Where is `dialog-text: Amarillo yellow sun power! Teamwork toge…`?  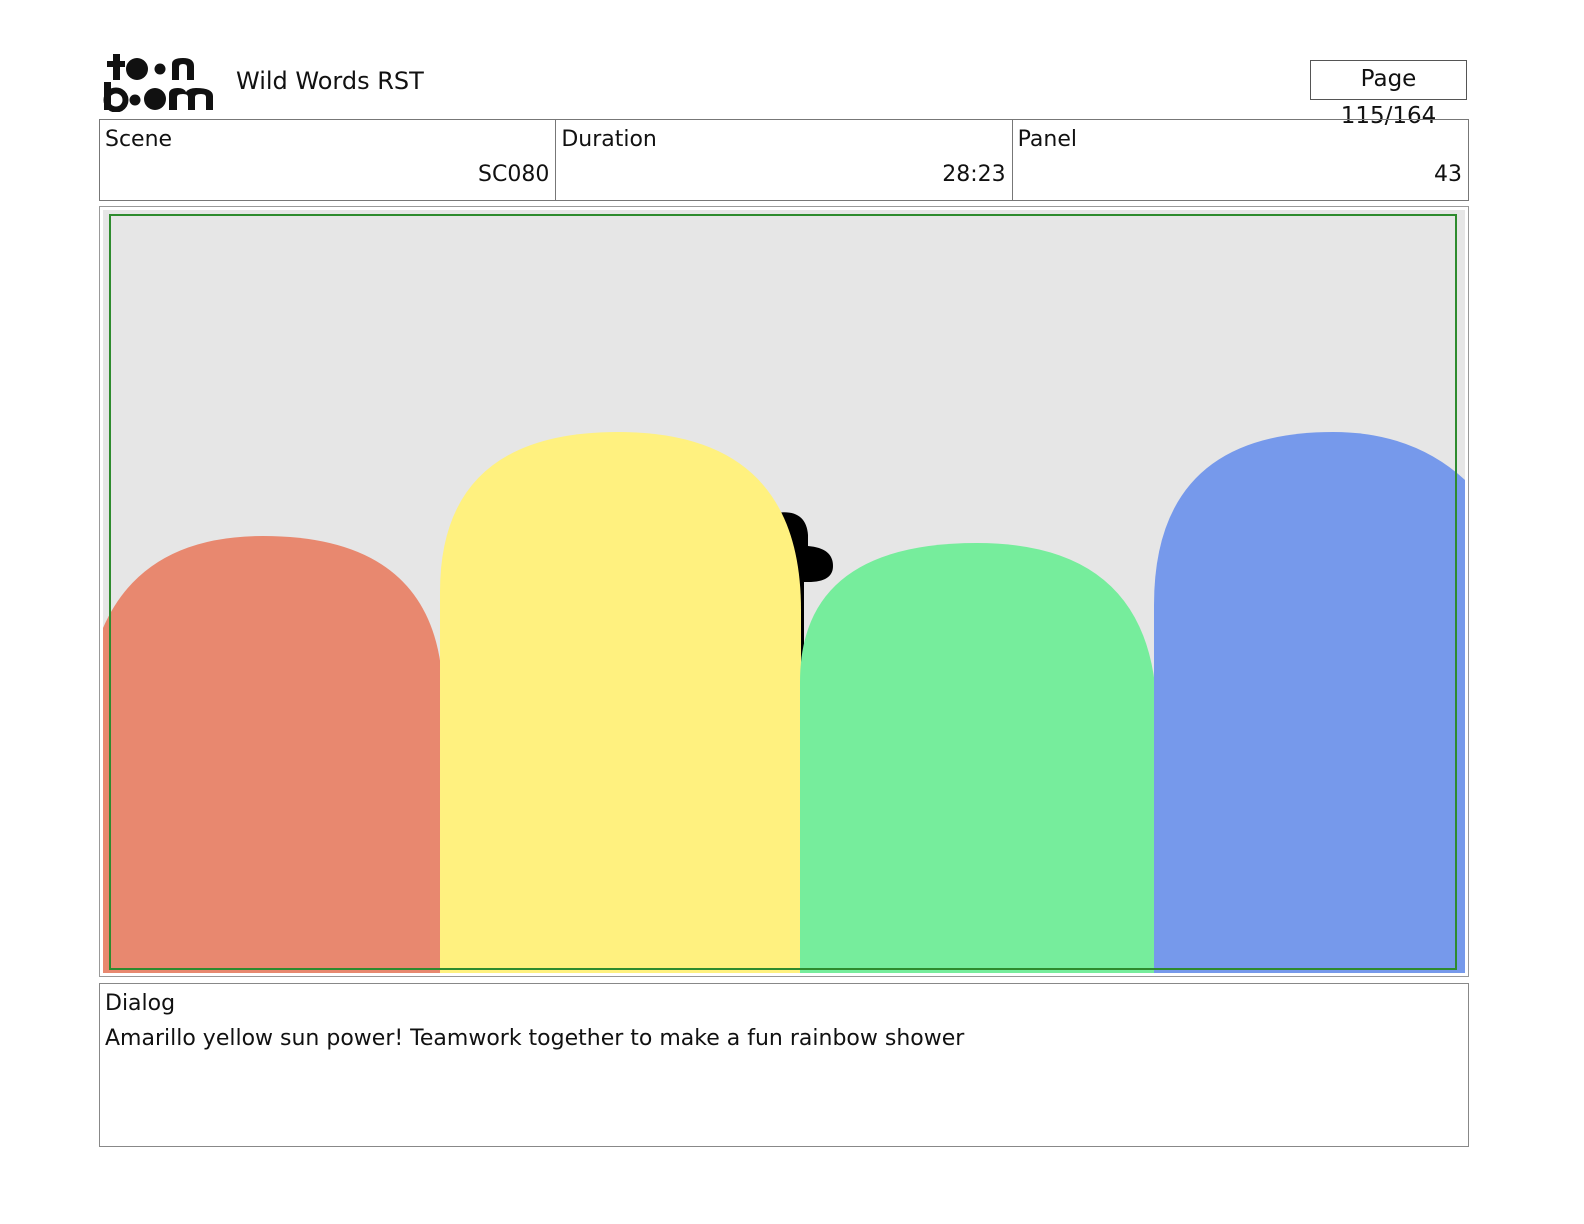 dialog-text: Amarillo yellow sun power! Teamwork toge… is located at coordinates (535, 1038).